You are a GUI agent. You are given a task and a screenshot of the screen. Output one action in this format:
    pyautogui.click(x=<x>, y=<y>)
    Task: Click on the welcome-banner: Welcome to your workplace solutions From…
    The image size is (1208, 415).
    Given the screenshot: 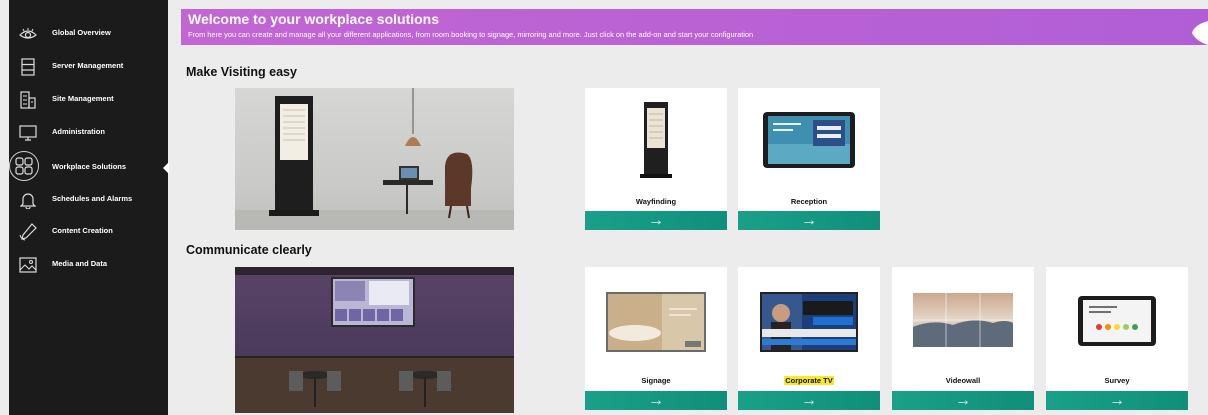 What is the action you would take?
    pyautogui.click(x=694, y=27)
    